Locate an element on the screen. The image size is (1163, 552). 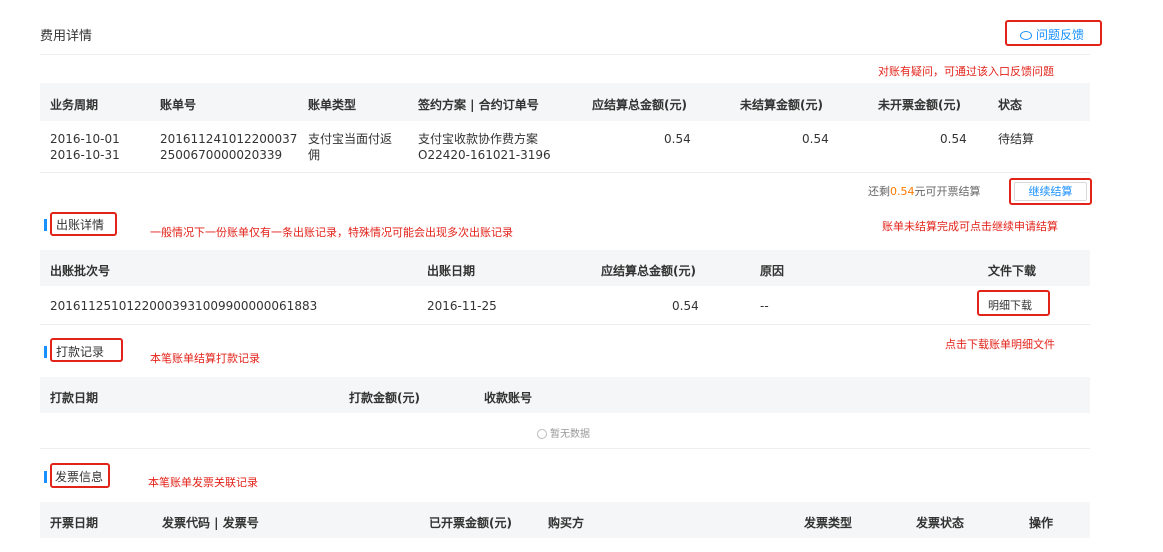
bill-no-line1: 201611241012200037 is located at coordinates (229, 139).